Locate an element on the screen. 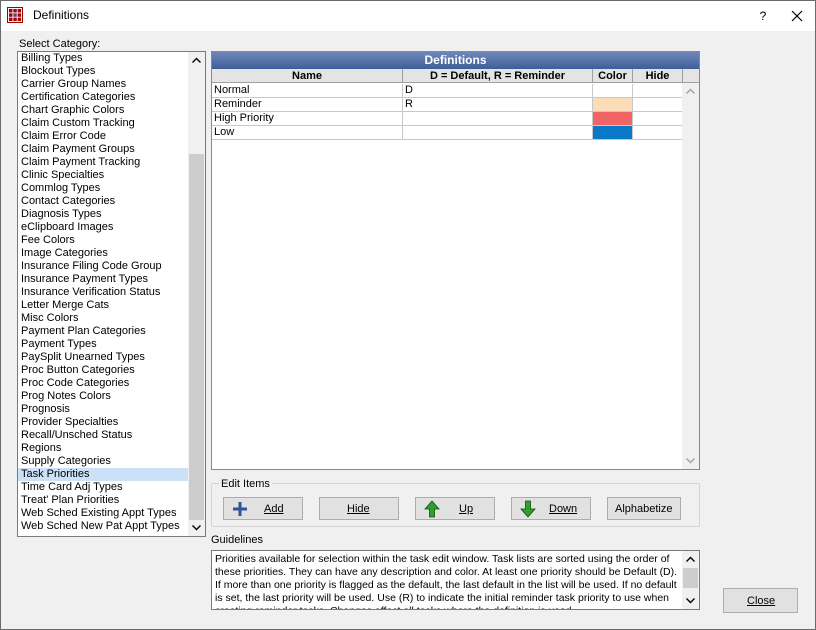  category-item: Insurance Filing Code Group is located at coordinates (103, 266).